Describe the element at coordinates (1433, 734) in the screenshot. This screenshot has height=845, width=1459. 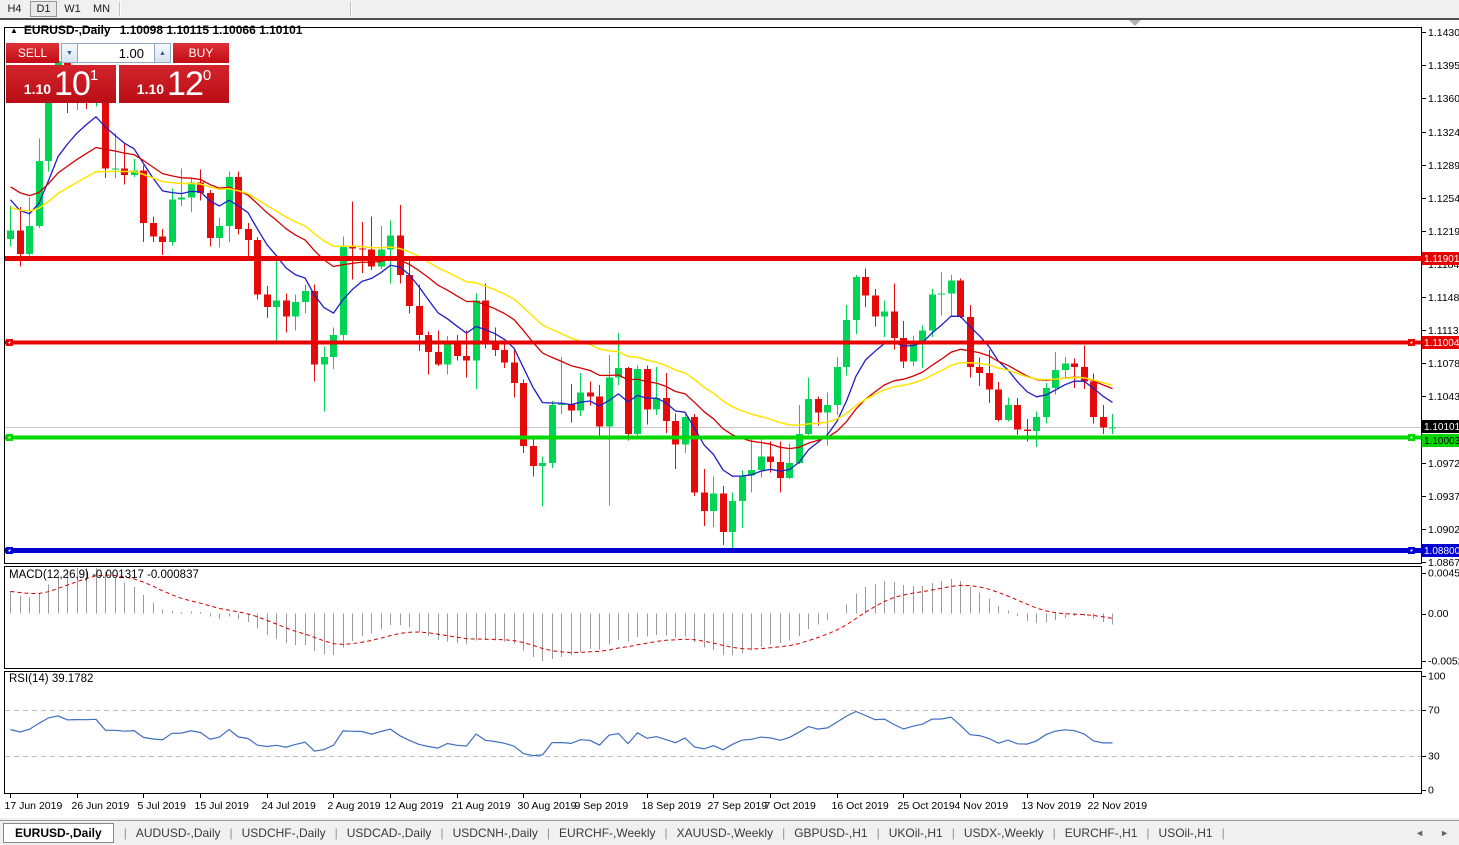
I see `rsi-axis: 100 70 30 0` at that location.